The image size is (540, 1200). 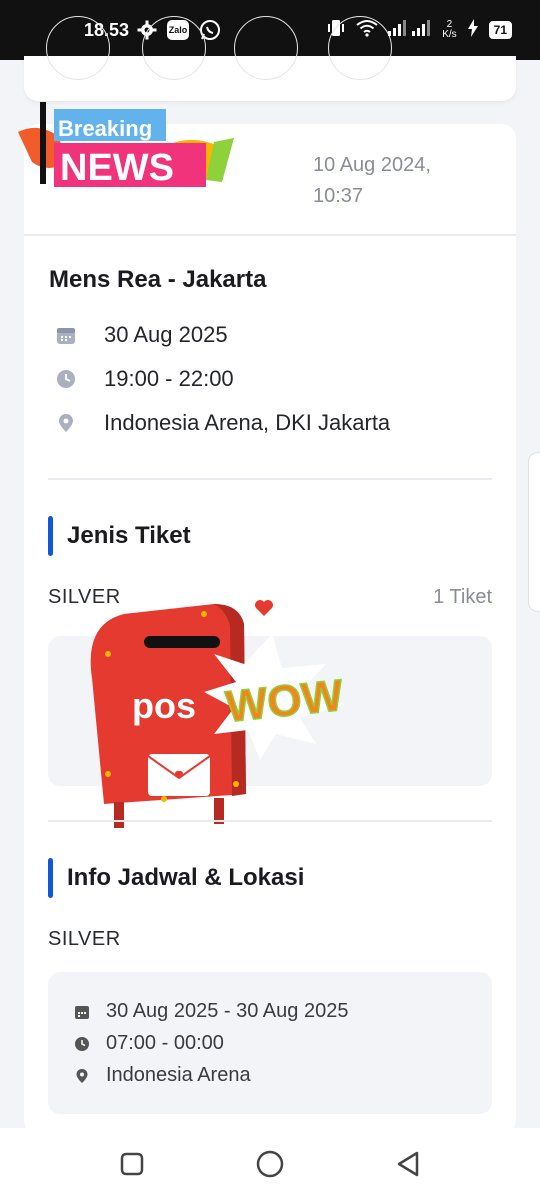 I want to click on charging-icon, so click(x=473, y=30).